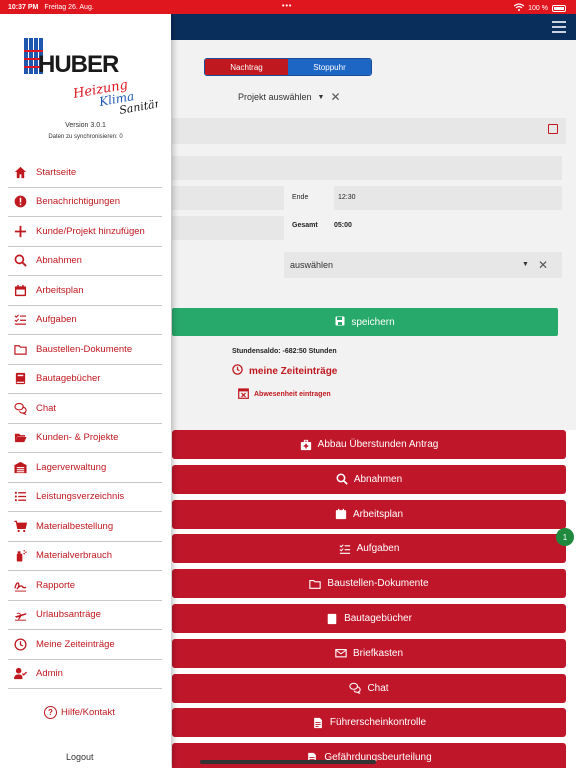 The width and height of the screenshot is (576, 768). Describe the element at coordinates (369, 514) in the screenshot. I see `arbeitsplan-button: Arbeitsplan` at that location.